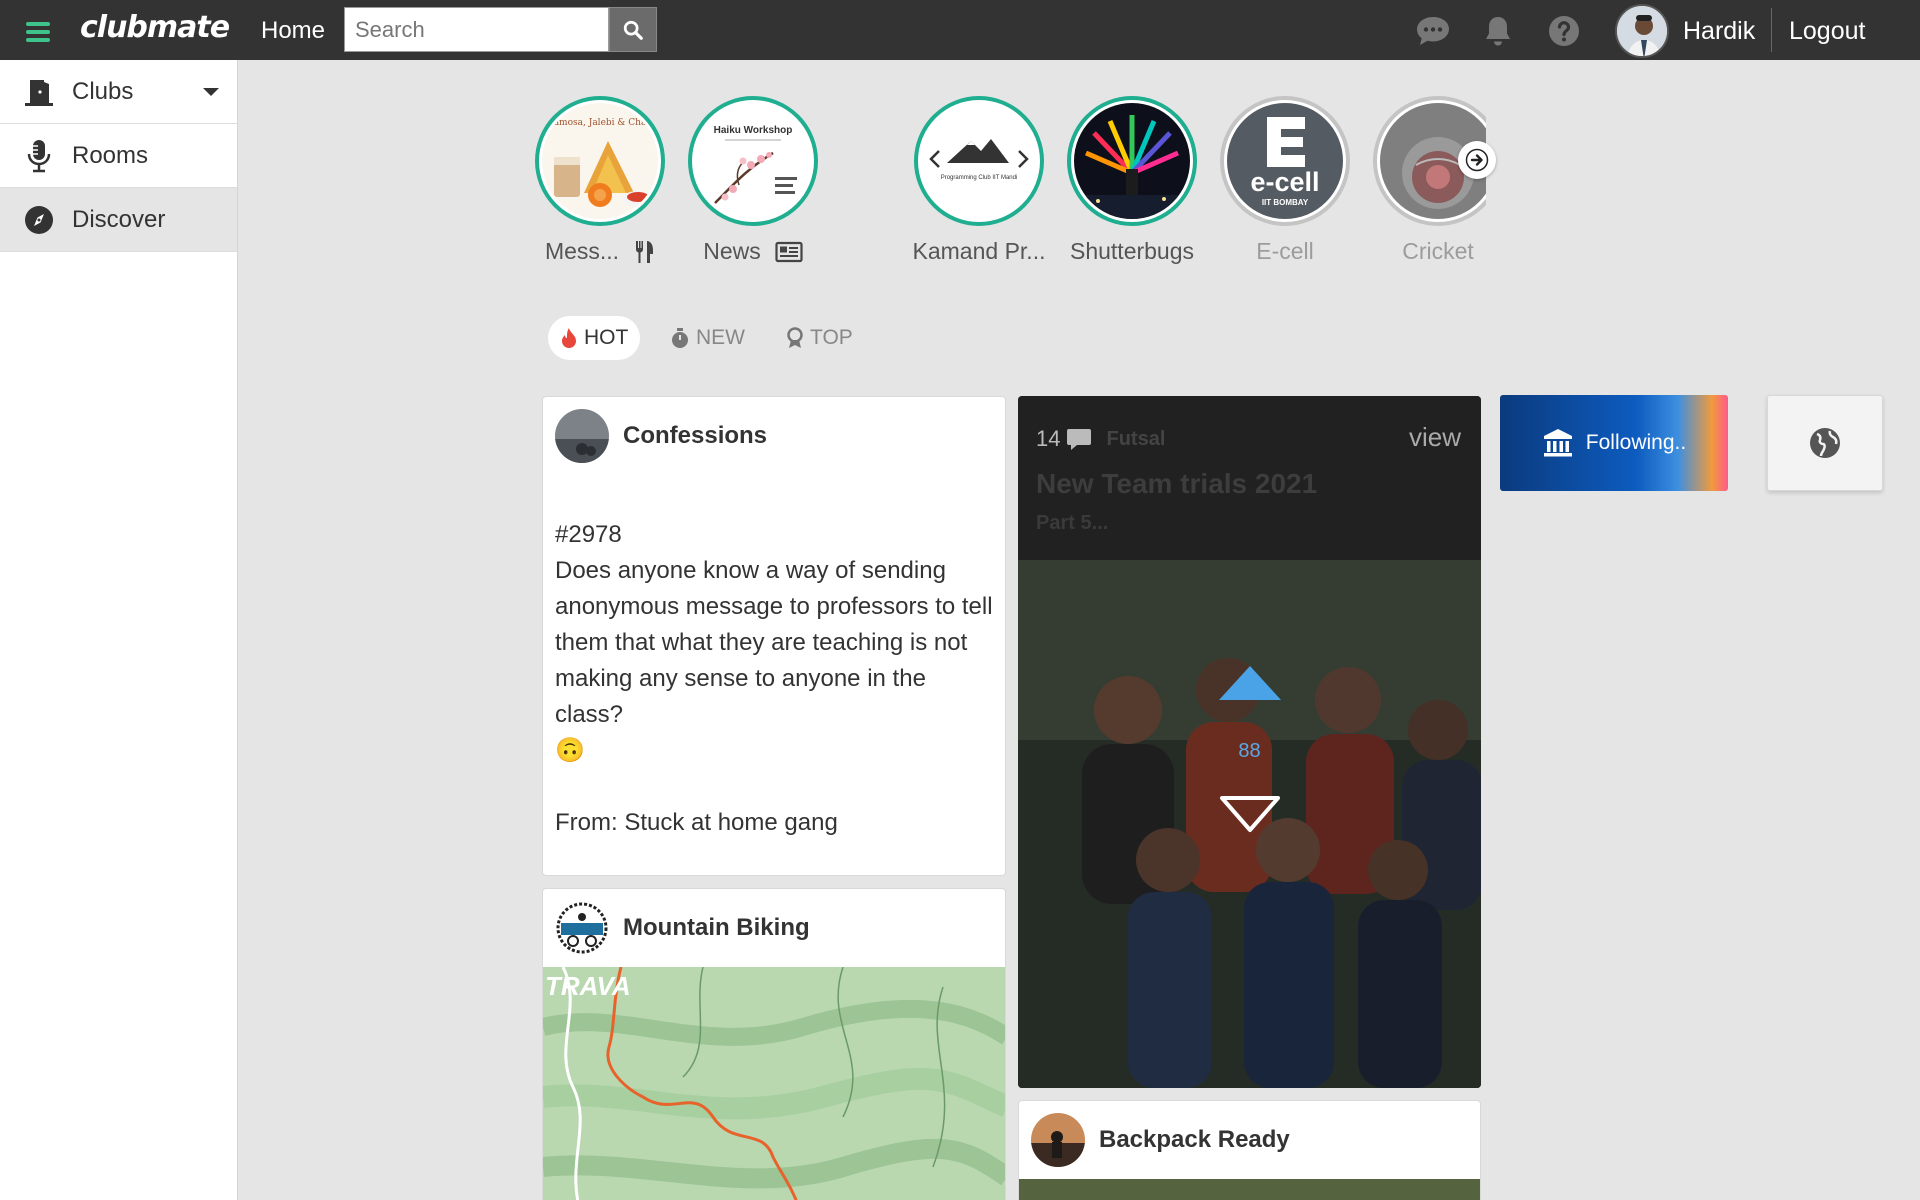 Image resolution: width=1920 pixels, height=1200 pixels. Describe the element at coordinates (831, 337) in the screenshot. I see `tab-top-label: TOP` at that location.